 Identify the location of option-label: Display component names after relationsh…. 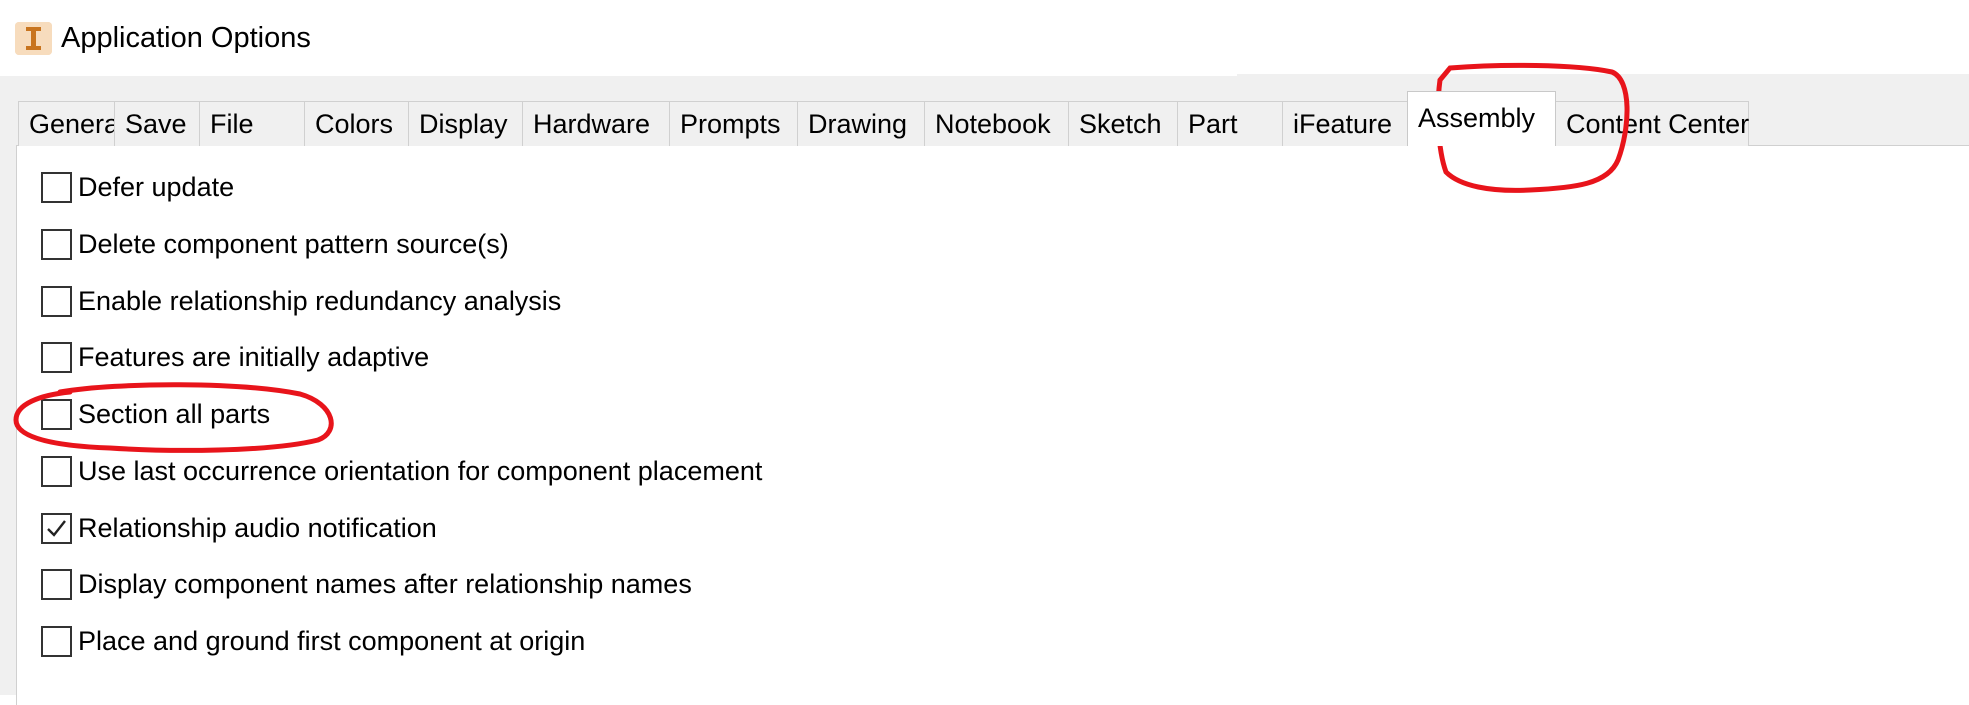
(385, 584).